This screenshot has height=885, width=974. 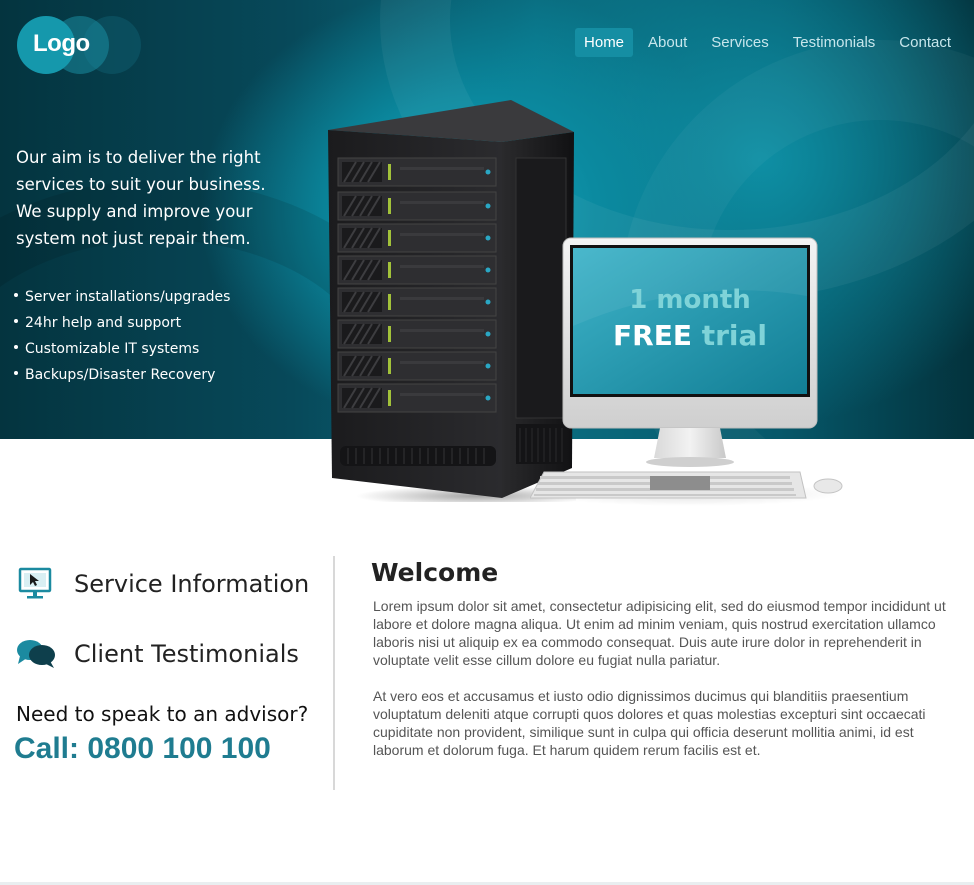 I want to click on feature-item: Customizable IT systems, so click(x=122, y=349).